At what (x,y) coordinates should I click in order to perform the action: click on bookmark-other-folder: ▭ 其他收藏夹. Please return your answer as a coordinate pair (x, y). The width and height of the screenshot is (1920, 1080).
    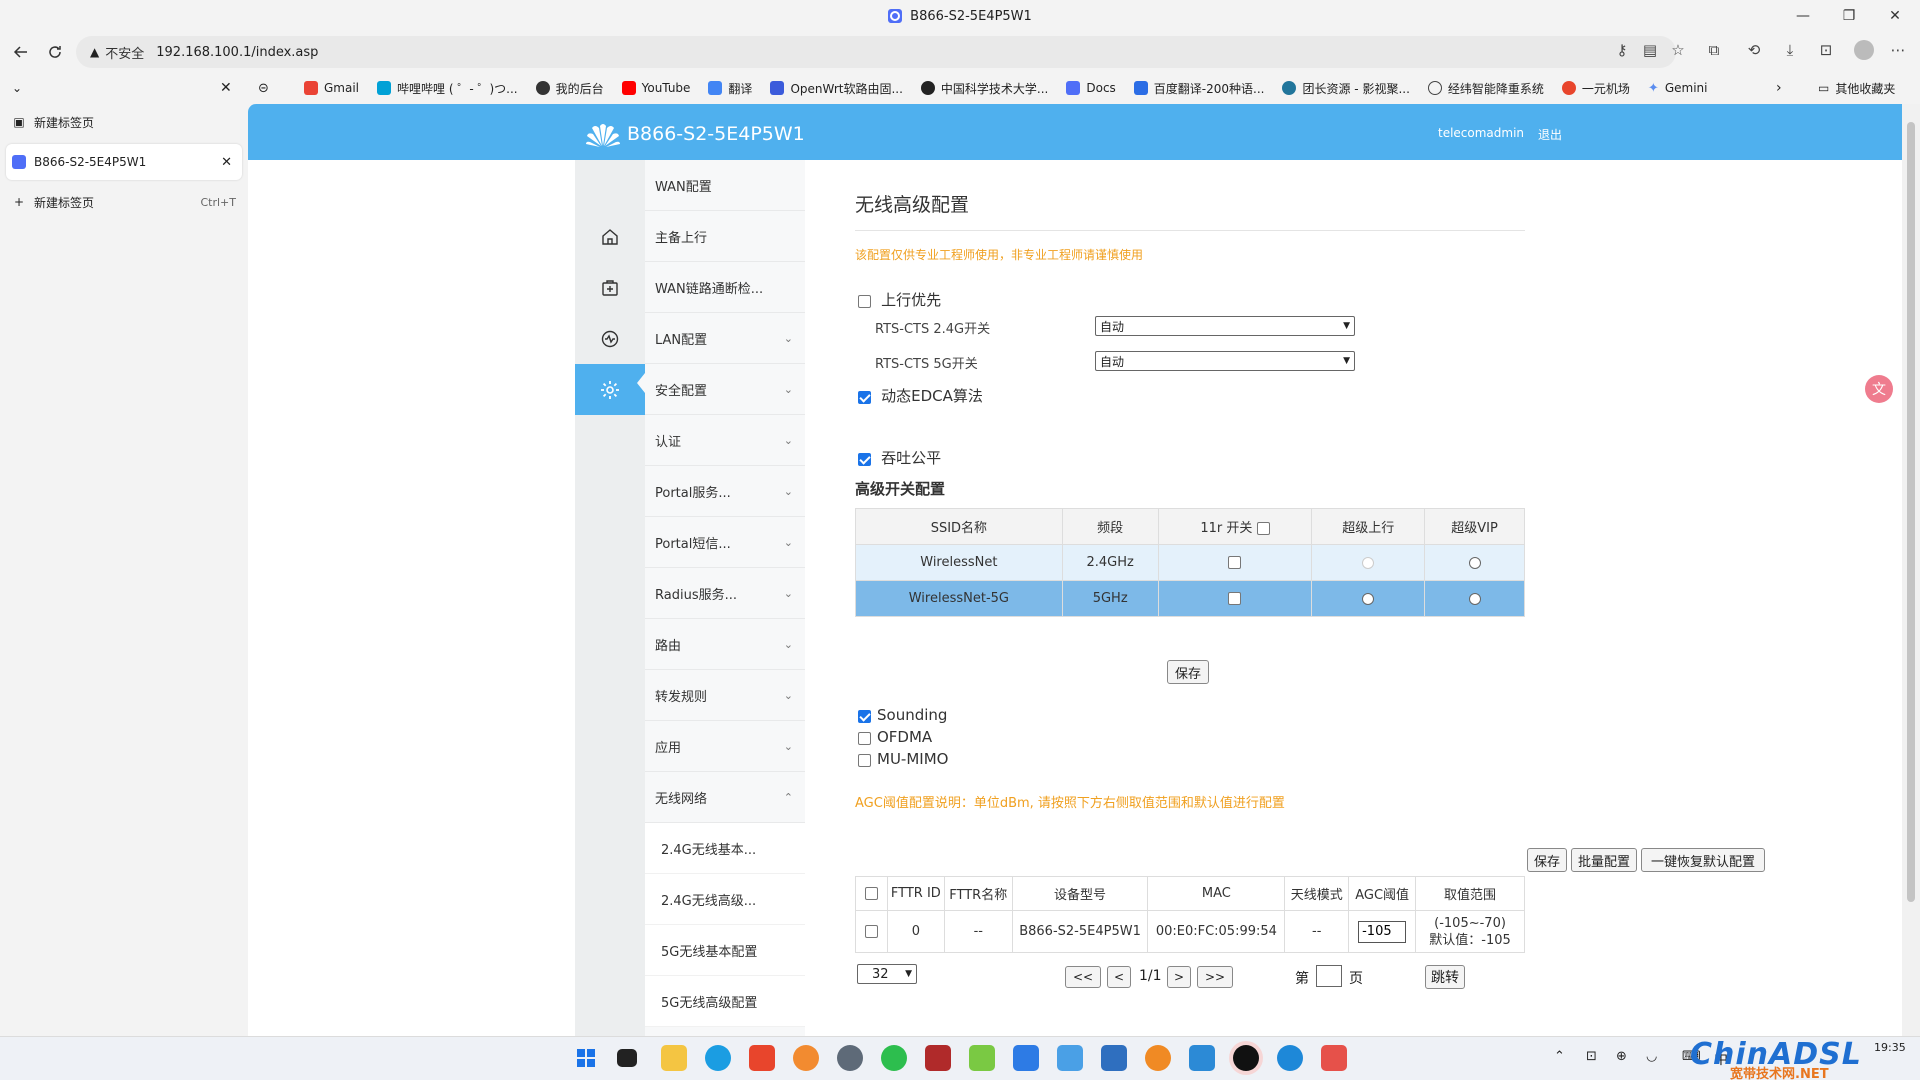
    Looking at the image, I should click on (1856, 88).